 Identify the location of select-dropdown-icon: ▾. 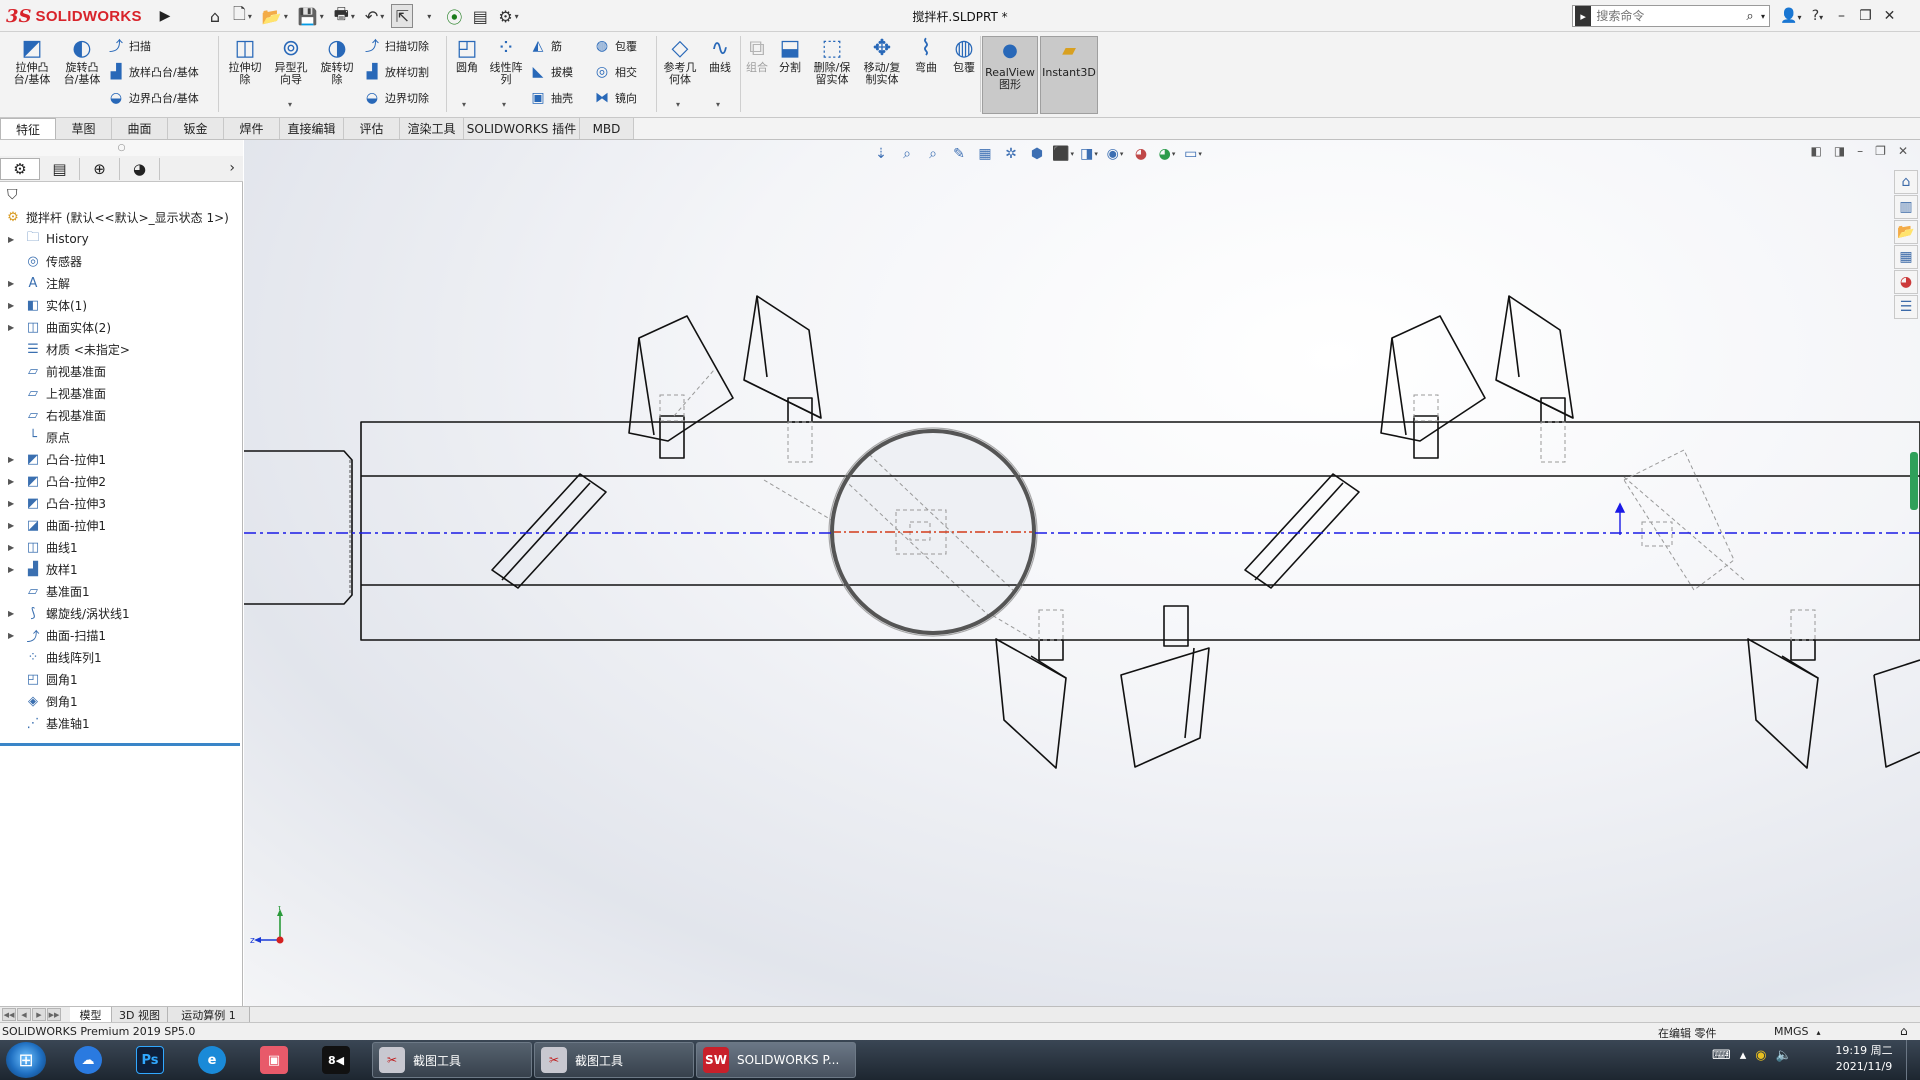
(428, 16).